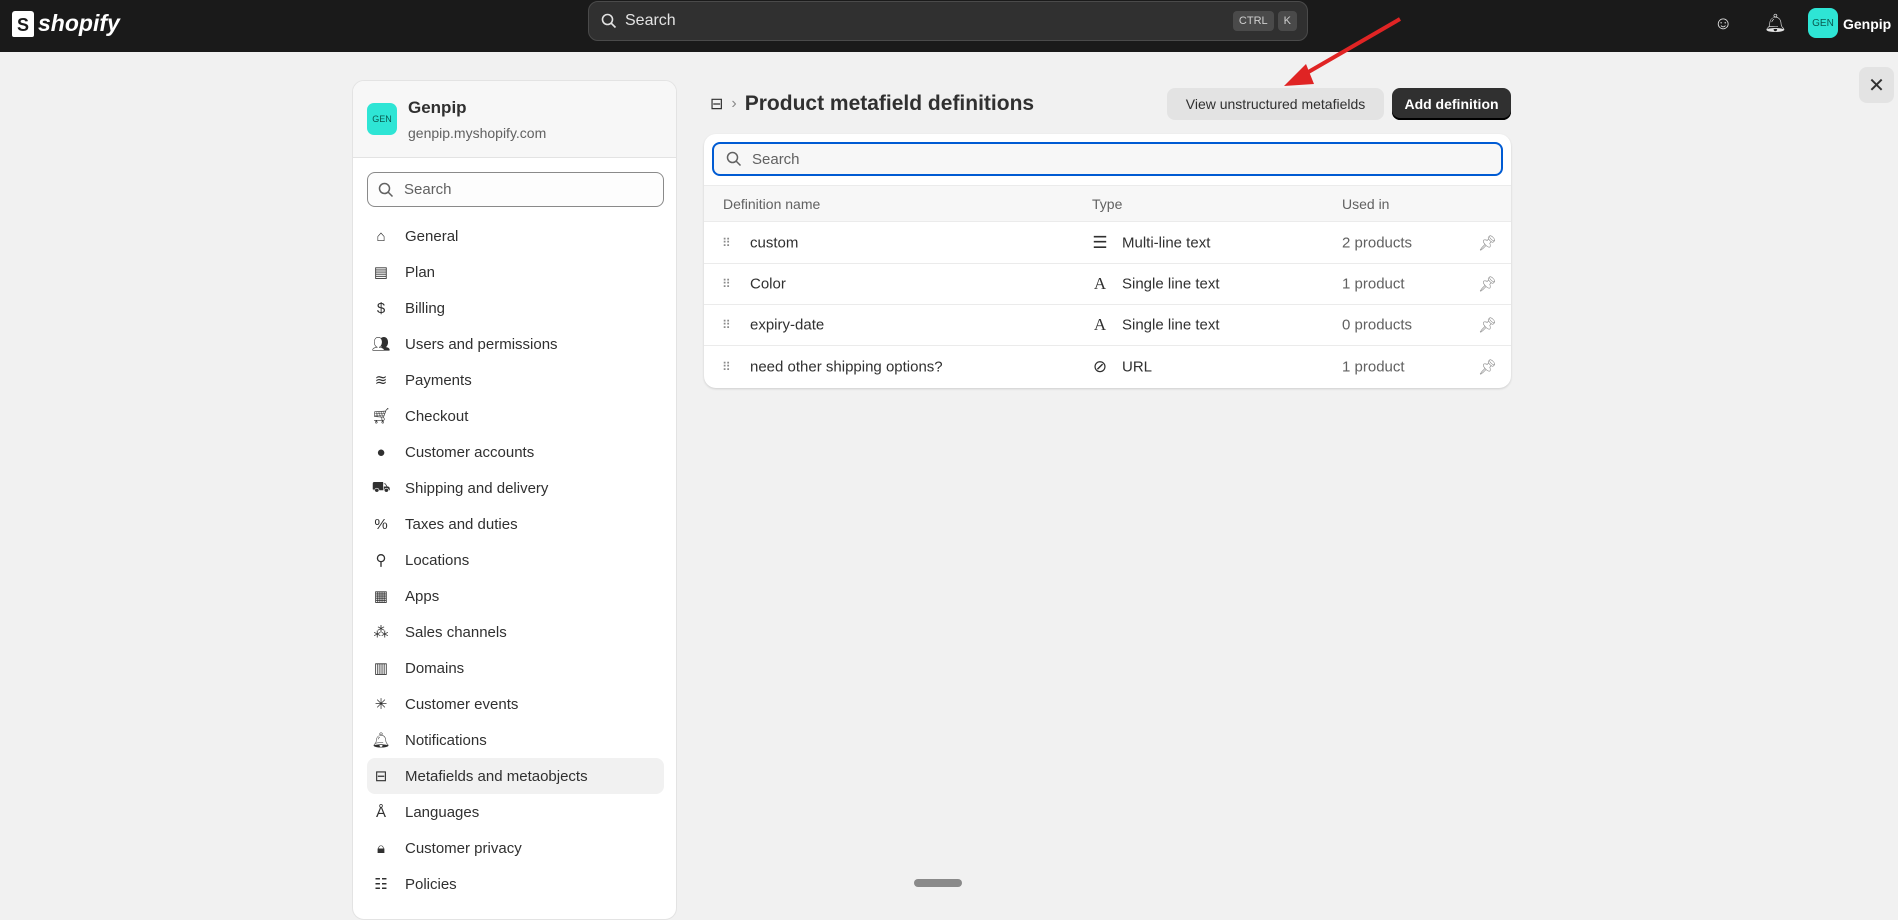 This screenshot has width=1898, height=920. Describe the element at coordinates (1343, 51) in the screenshot. I see `annotation-arrow` at that location.